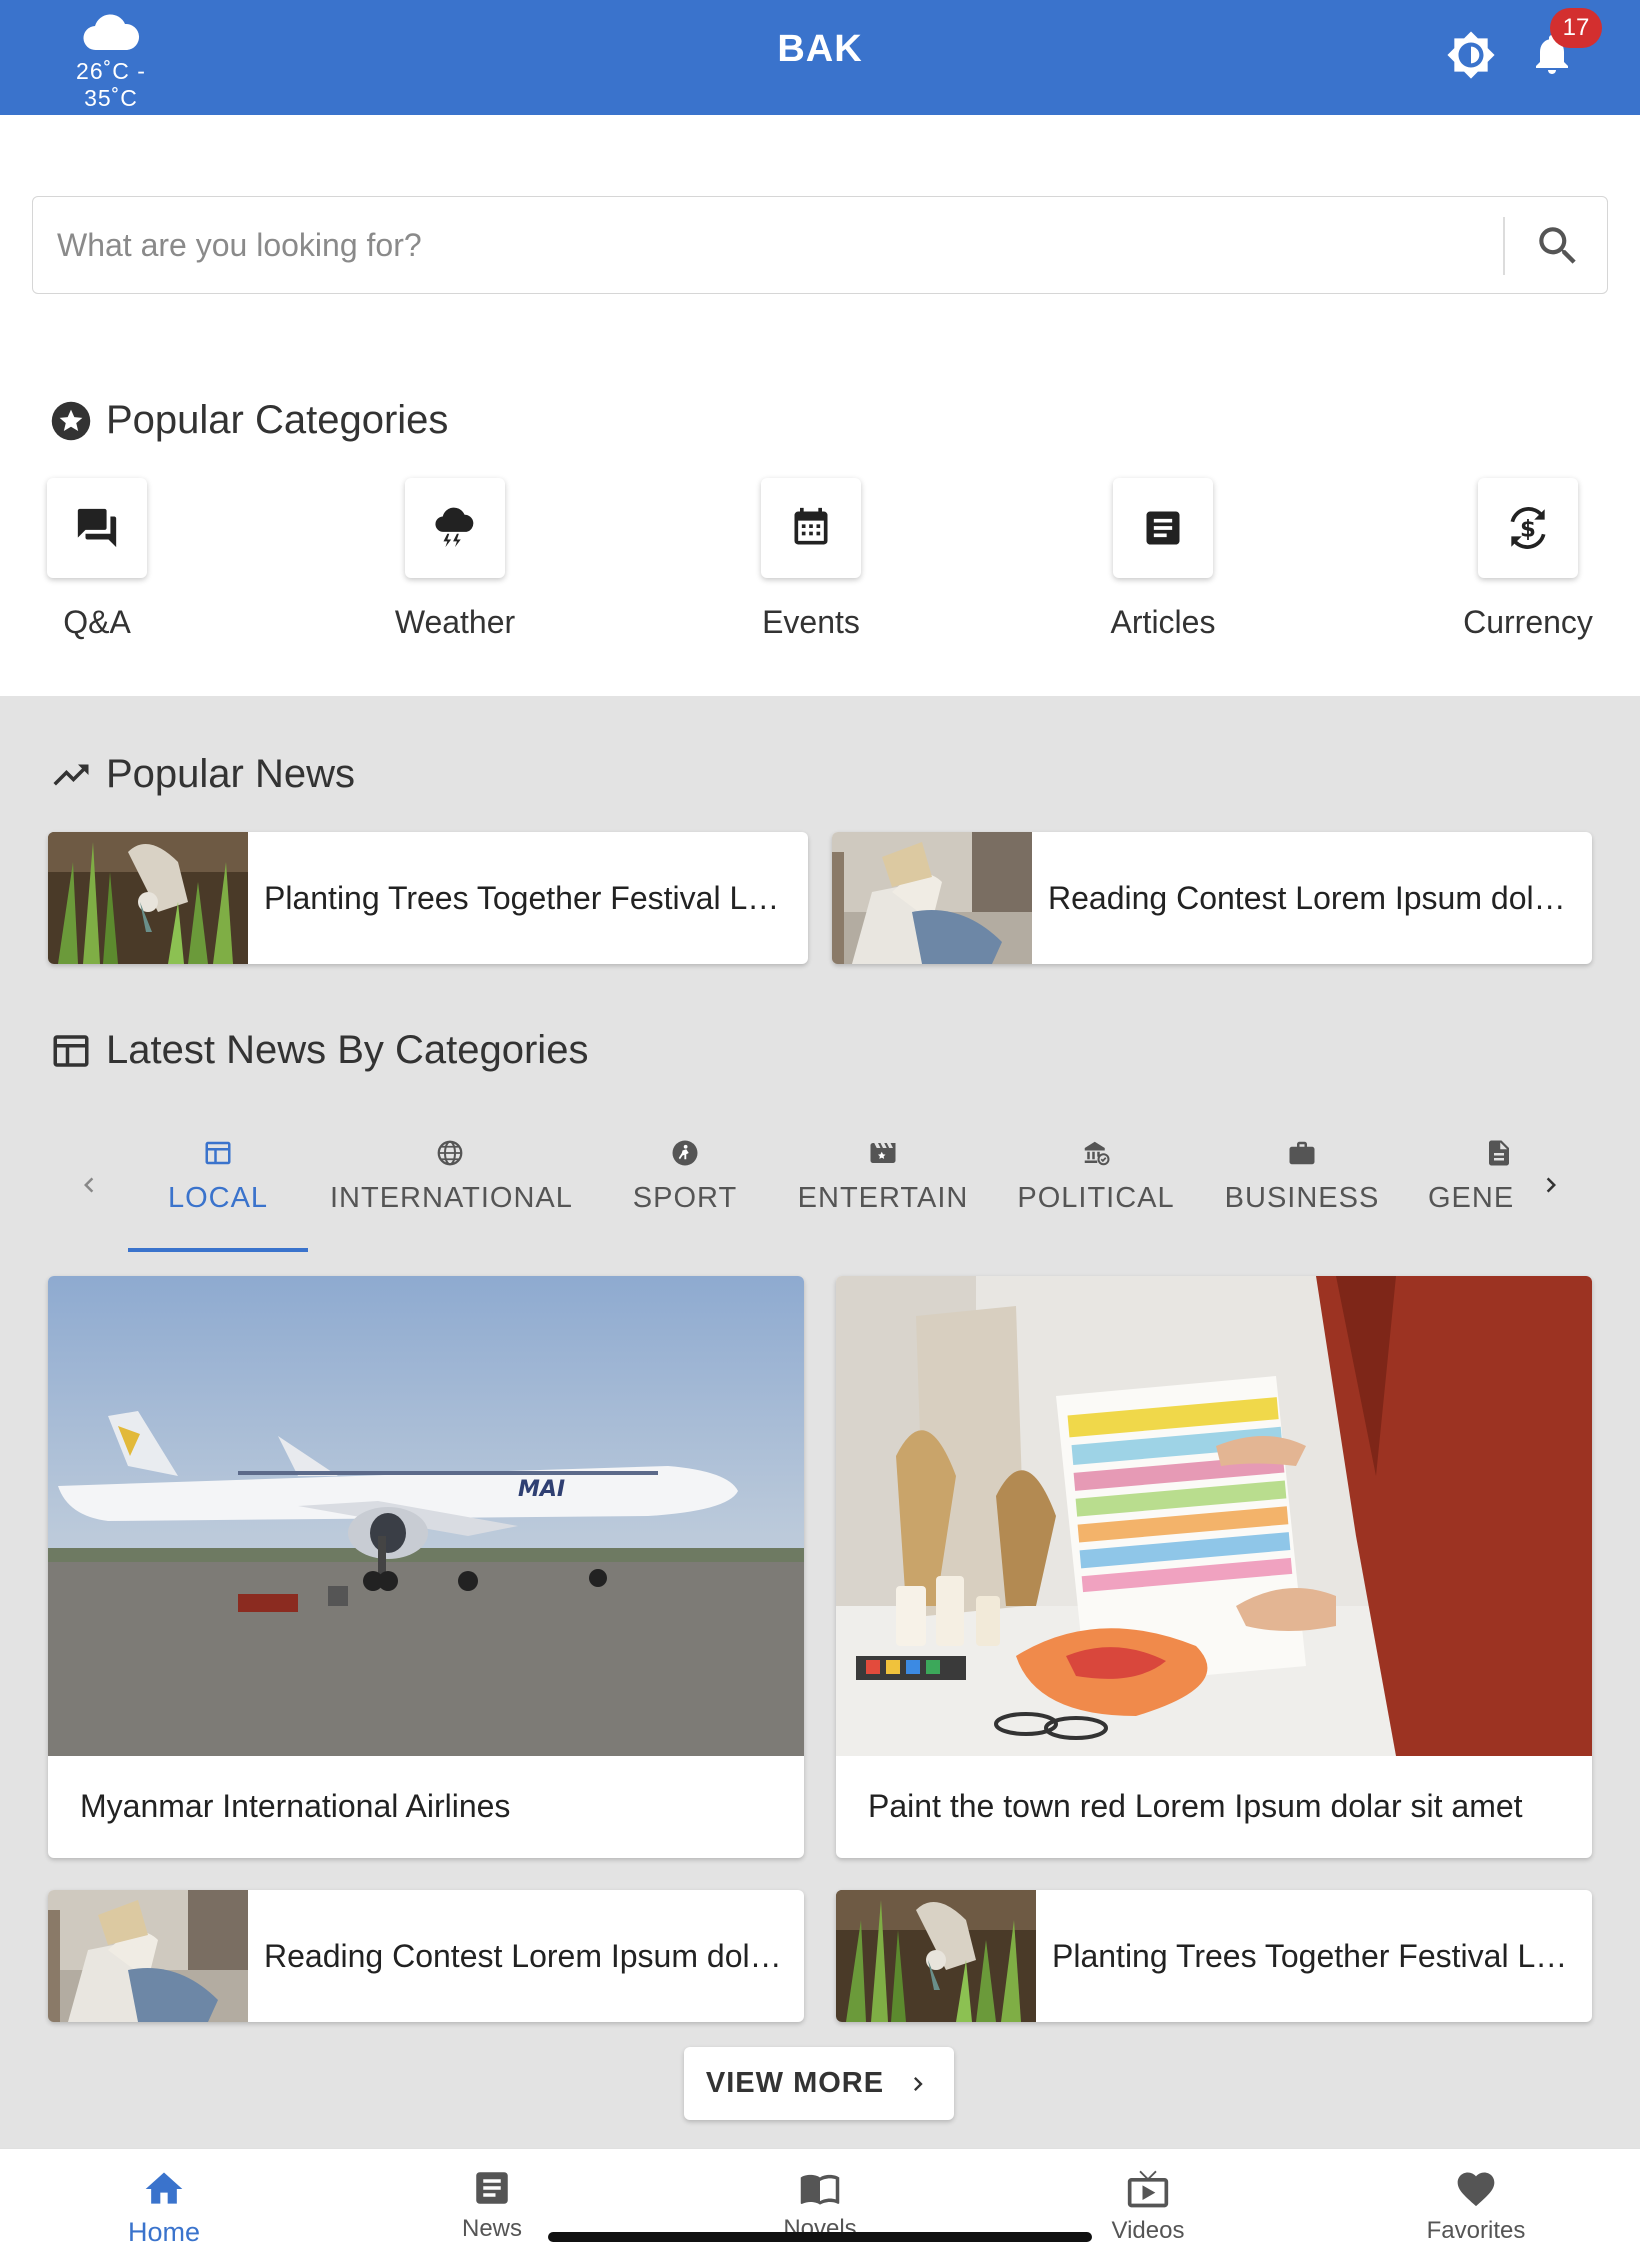  What do you see at coordinates (71, 420) in the screenshot?
I see `star-circle-icon` at bounding box center [71, 420].